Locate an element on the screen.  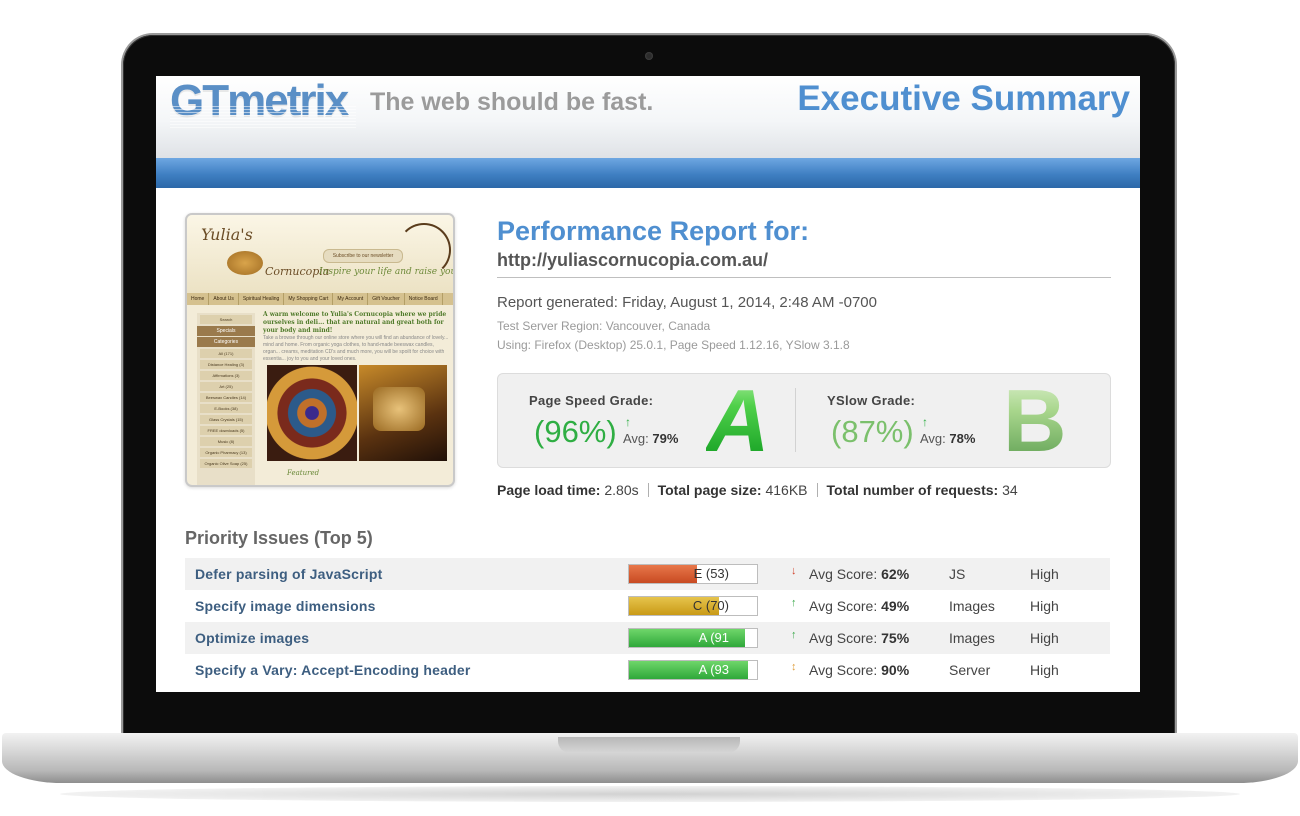
thumb-sidebar-header: Specials is located at coordinates (226, 331).